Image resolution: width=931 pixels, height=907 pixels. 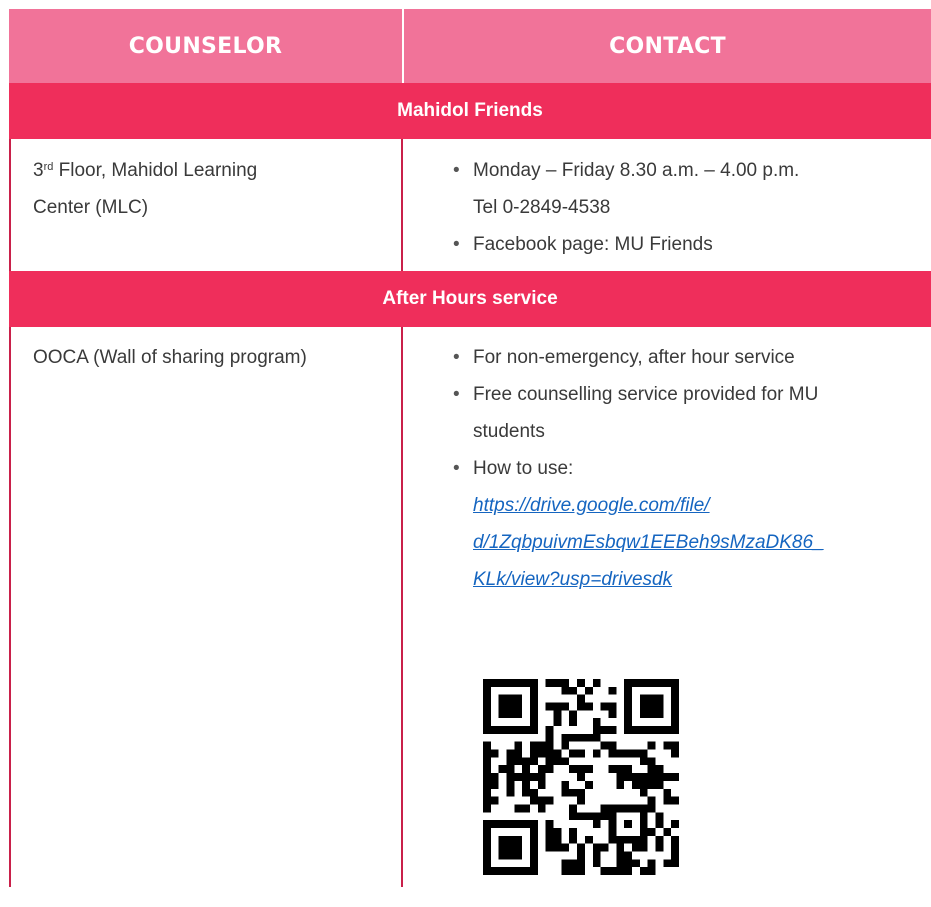 What do you see at coordinates (48, 167) in the screenshot?
I see `floor-suffix: rd` at bounding box center [48, 167].